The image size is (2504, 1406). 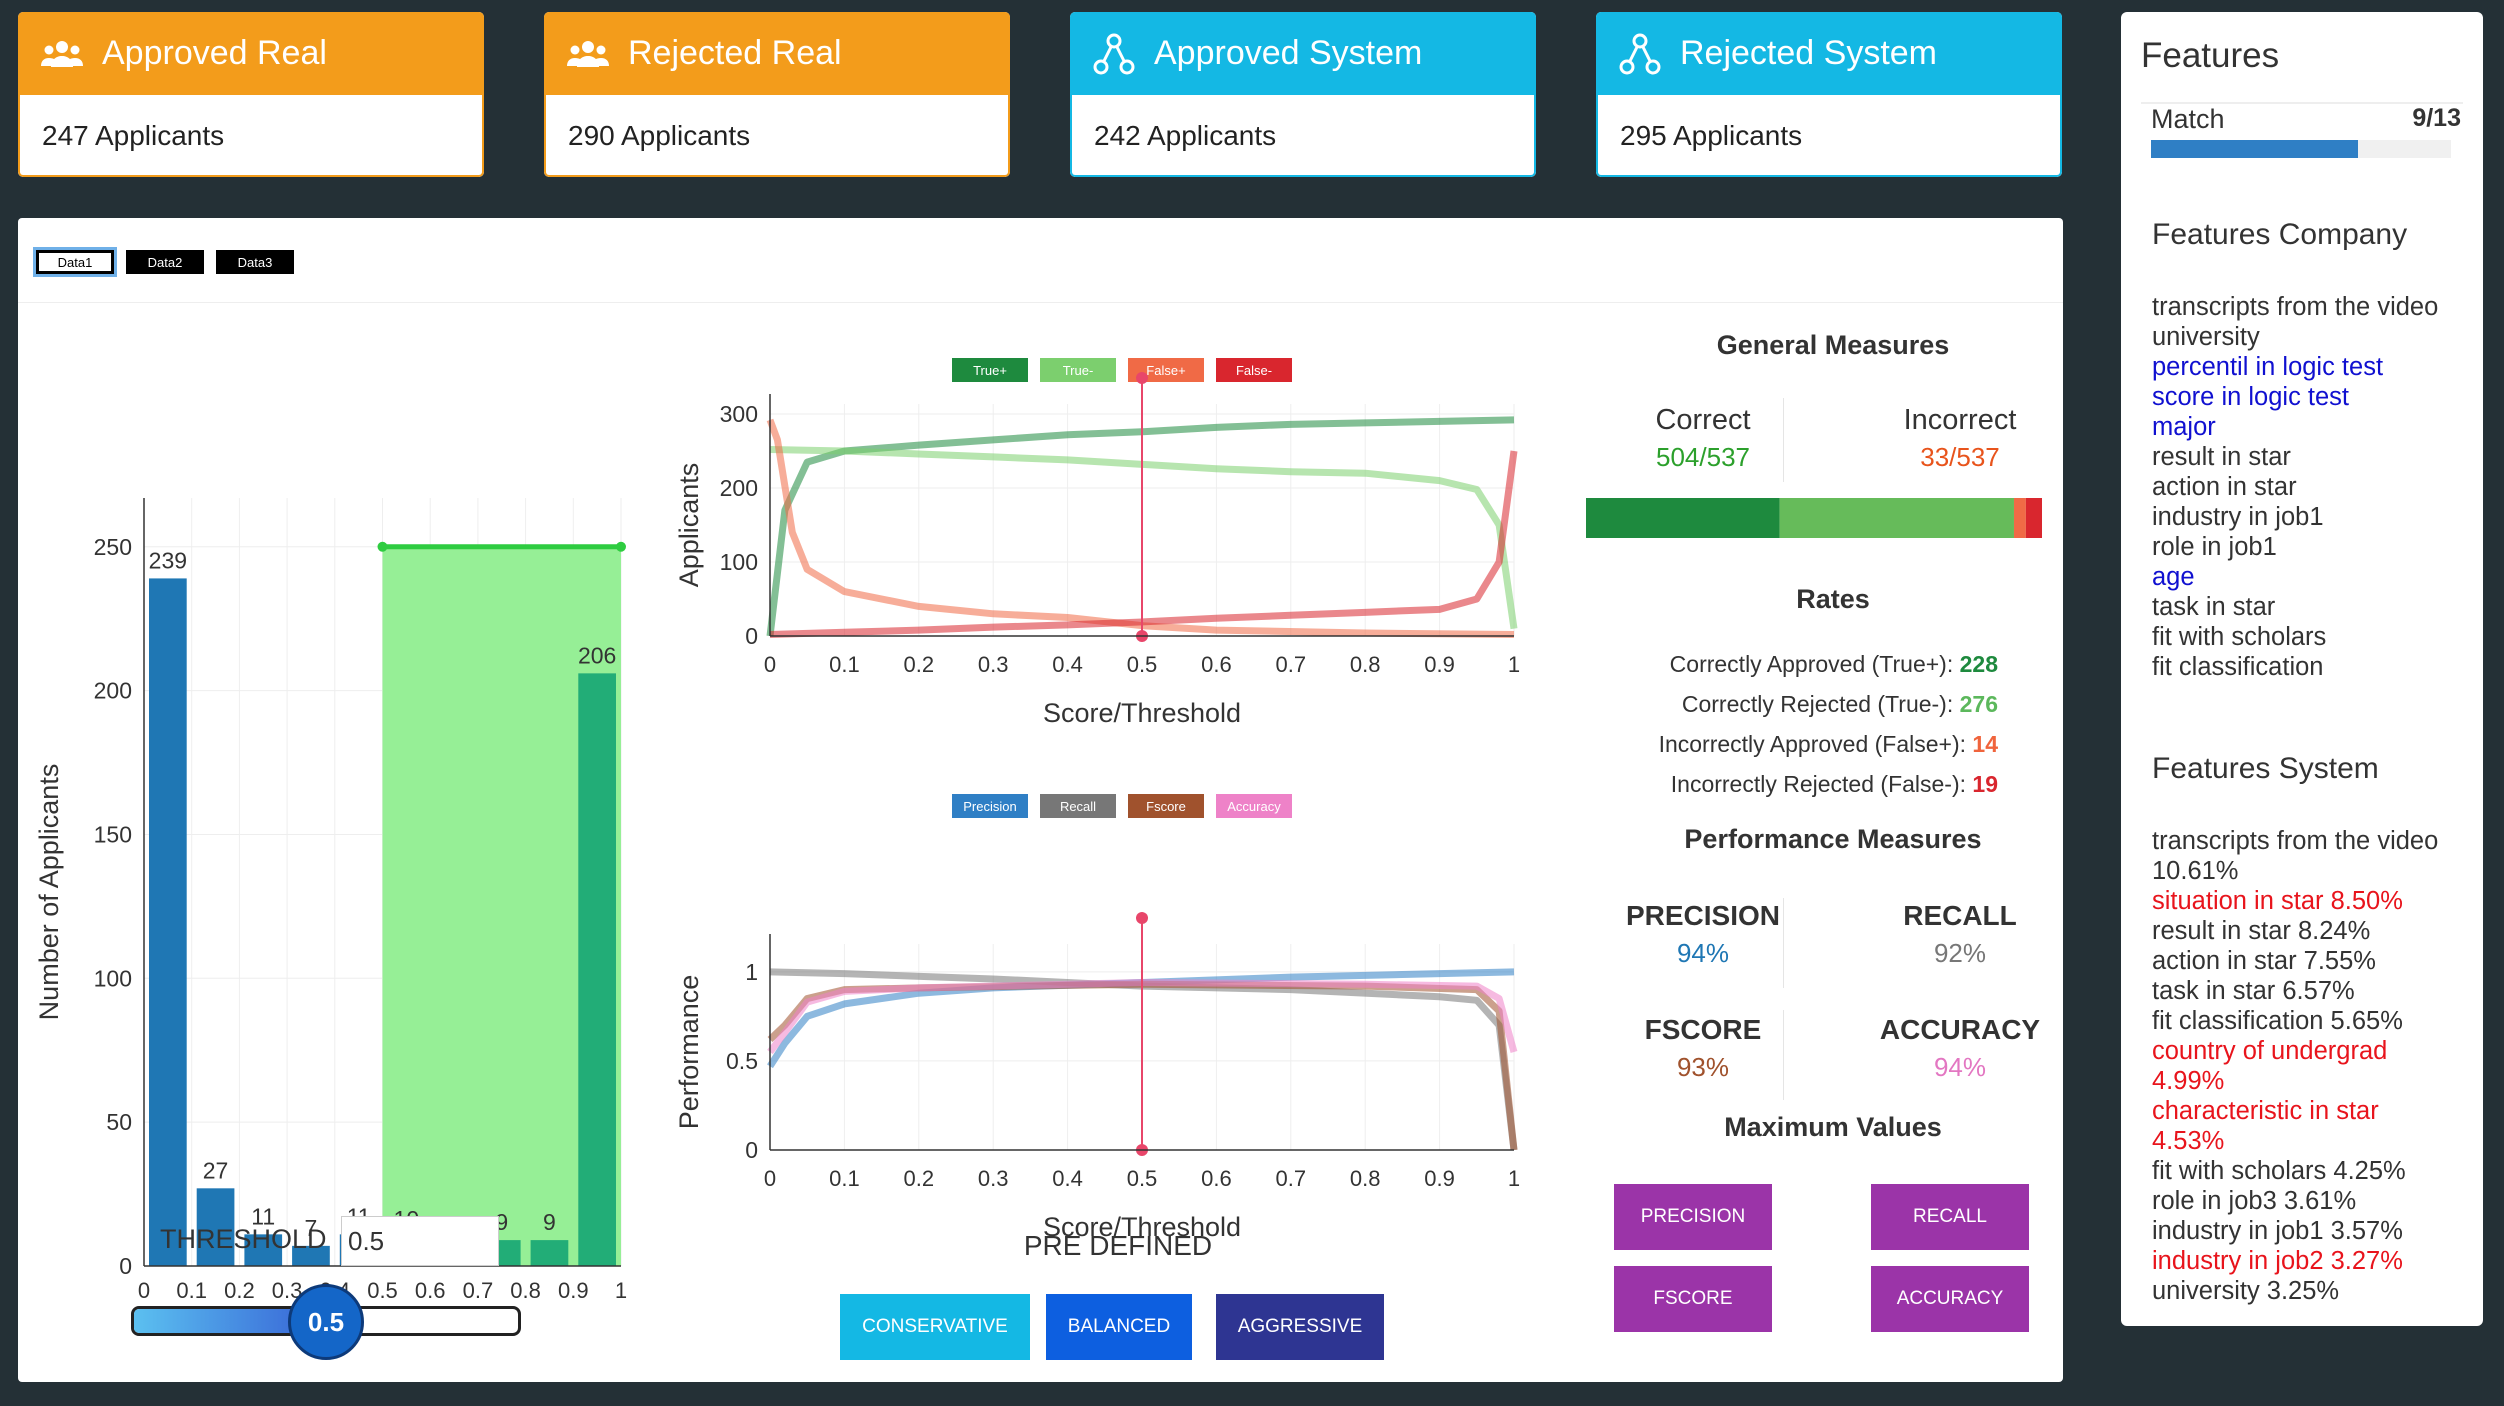 What do you see at coordinates (1254, 370) in the screenshot?
I see `legend-label: False-` at bounding box center [1254, 370].